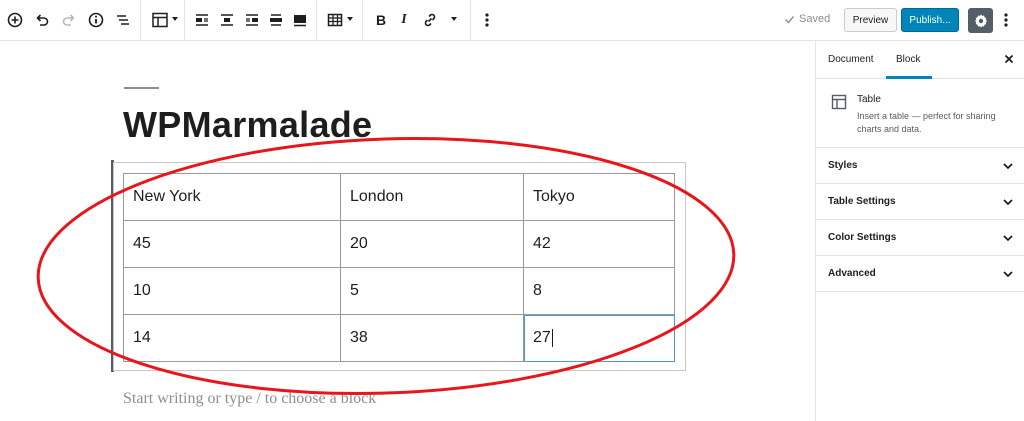 The width and height of the screenshot is (1024, 421). I want to click on block-card-title: Table, so click(869, 99).